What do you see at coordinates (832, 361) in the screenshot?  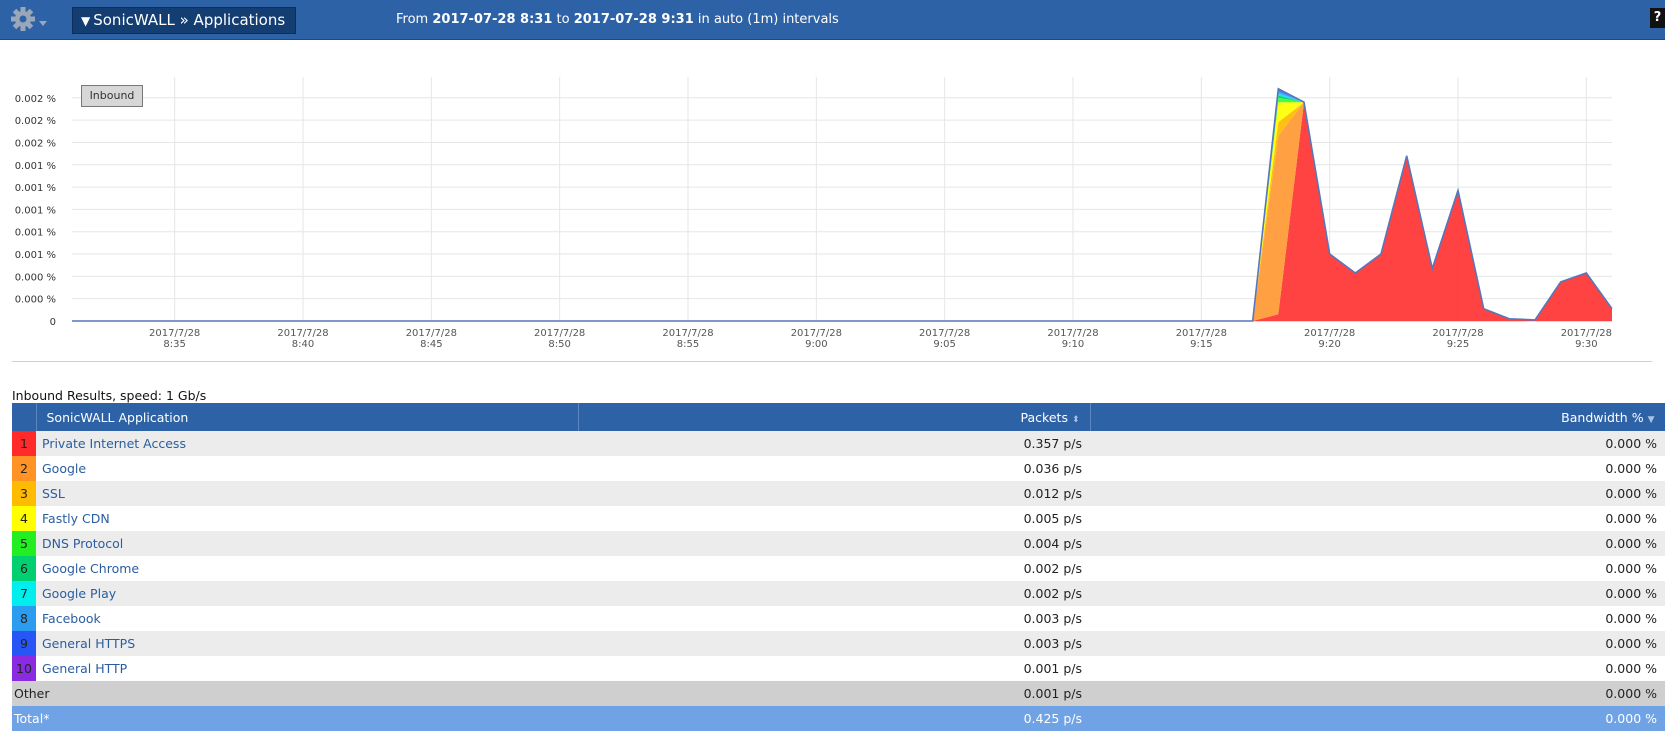 I see `chart-divider` at bounding box center [832, 361].